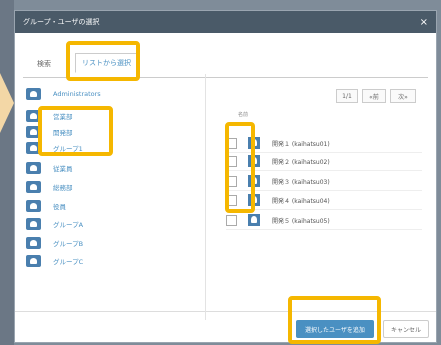 The image size is (441, 345). I want to click on user-row: 開発５ (kaihatsu05), so click(324, 220).